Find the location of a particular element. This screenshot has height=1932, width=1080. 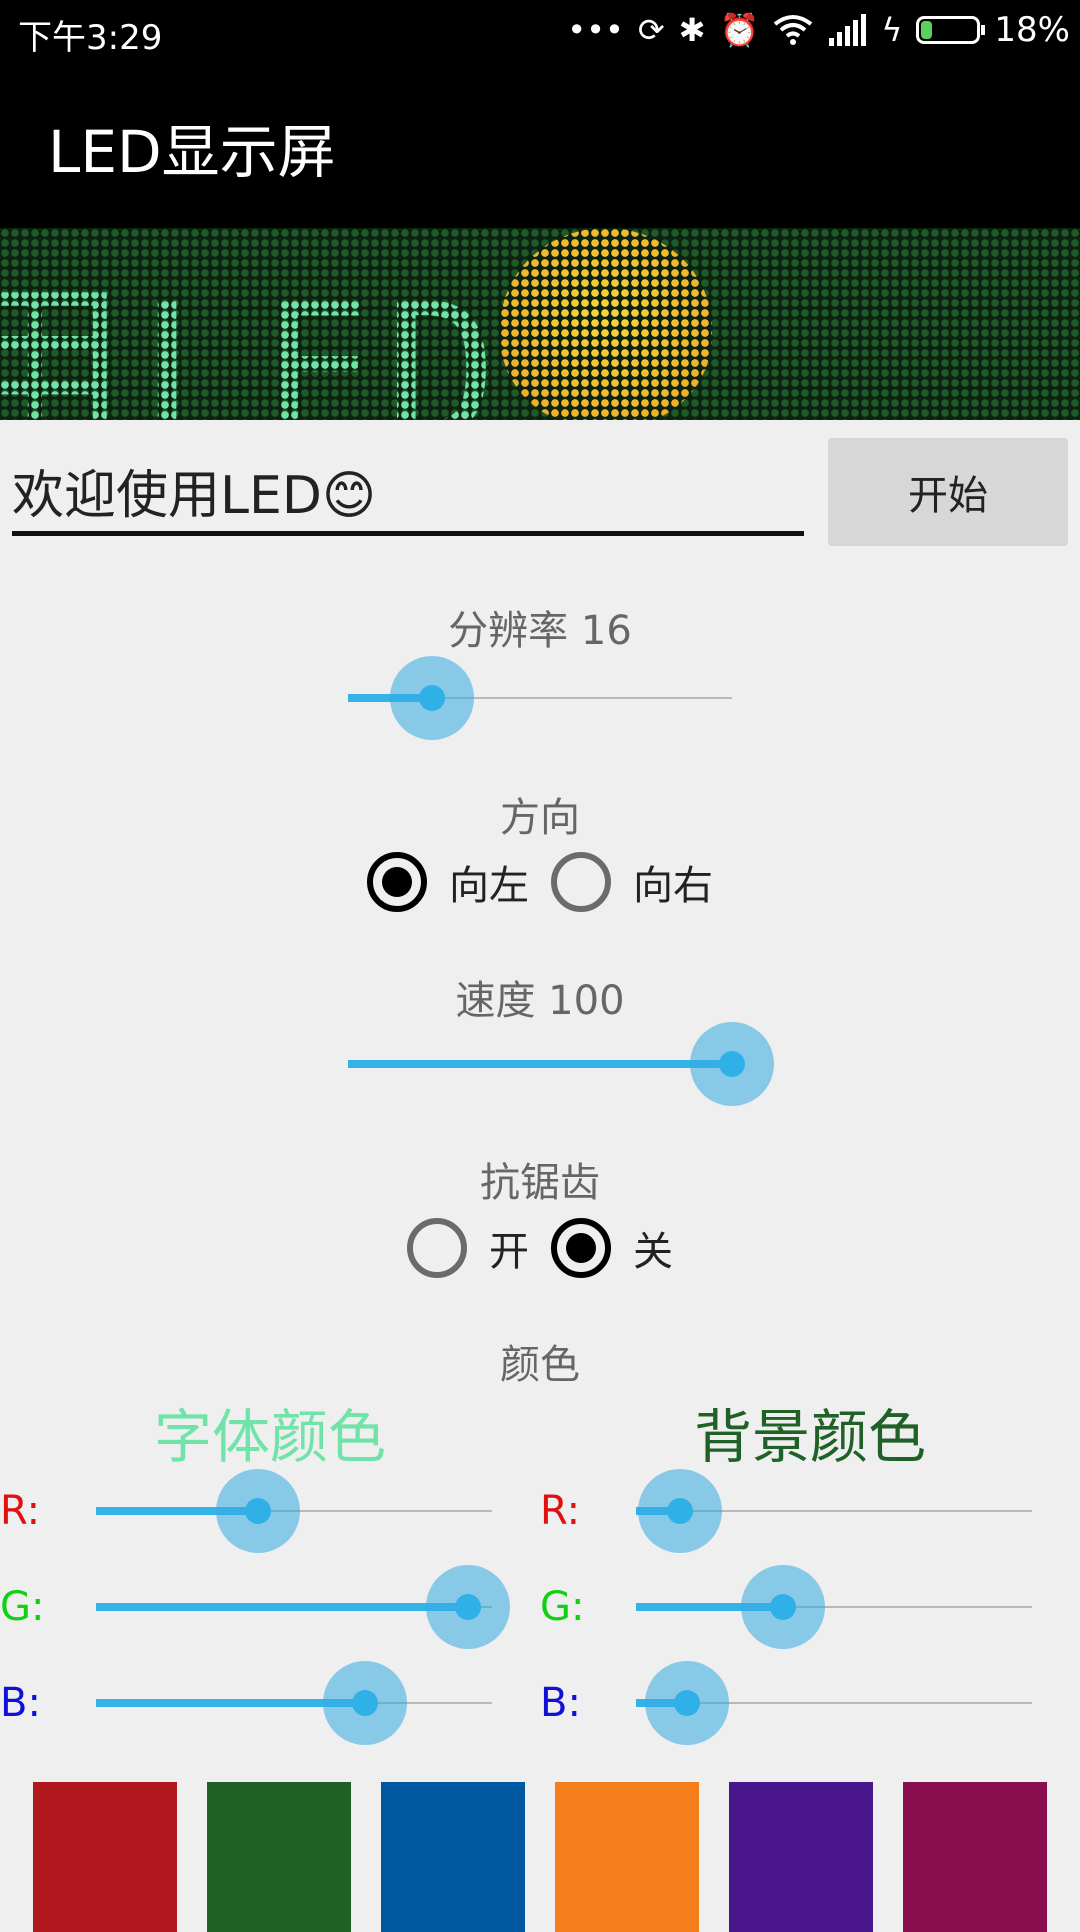

bg-g-slider is located at coordinates (834, 1607).